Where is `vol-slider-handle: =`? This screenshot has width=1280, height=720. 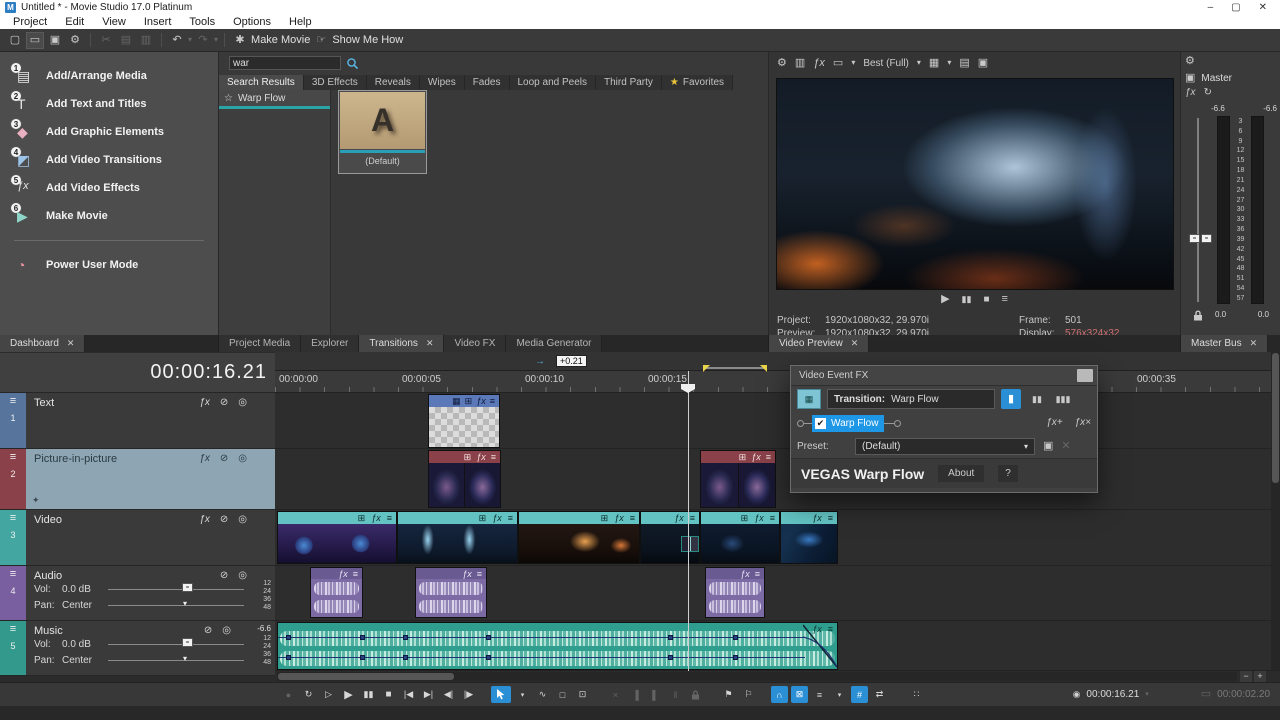 vol-slider-handle: = is located at coordinates (187, 587).